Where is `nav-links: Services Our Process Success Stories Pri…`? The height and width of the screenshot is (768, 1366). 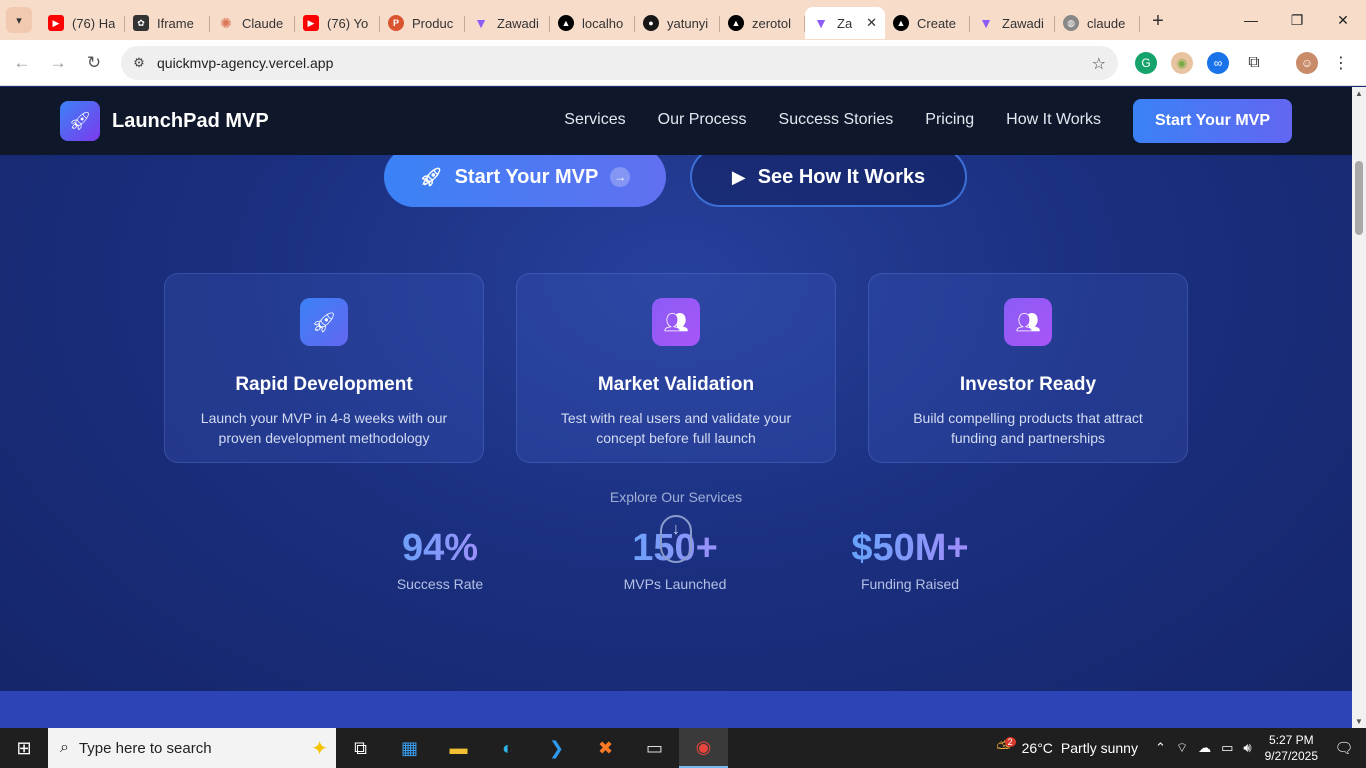 nav-links: Services Our Process Success Stories Pri… is located at coordinates (816, 120).